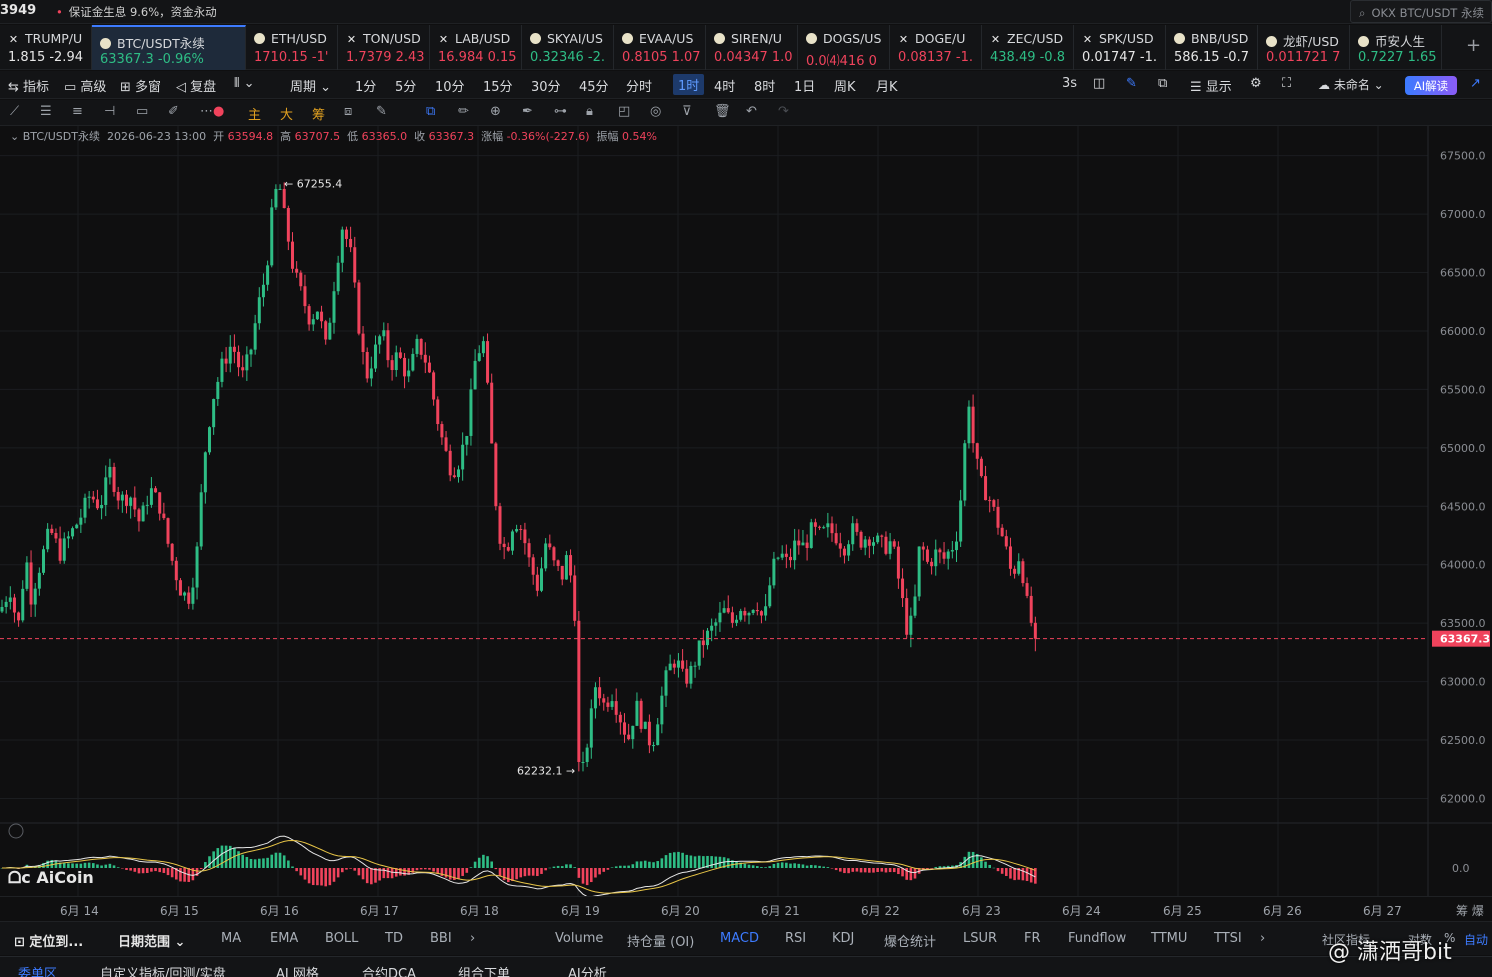 Image resolution: width=1492 pixels, height=977 pixels. I want to click on bottom-tab: 自定义指标/回测/实盘, so click(163, 970).